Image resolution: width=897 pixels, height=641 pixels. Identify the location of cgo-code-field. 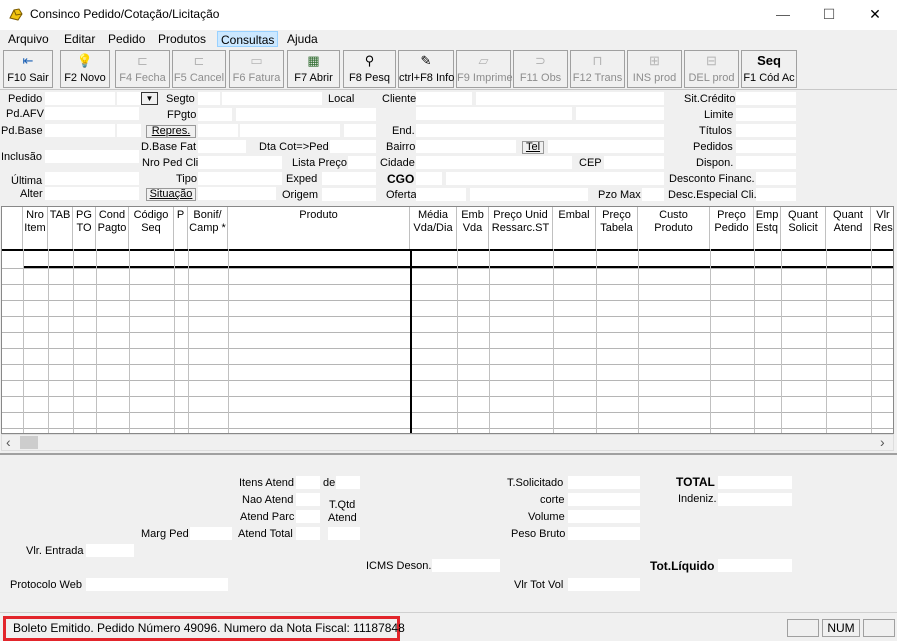
(429, 178).